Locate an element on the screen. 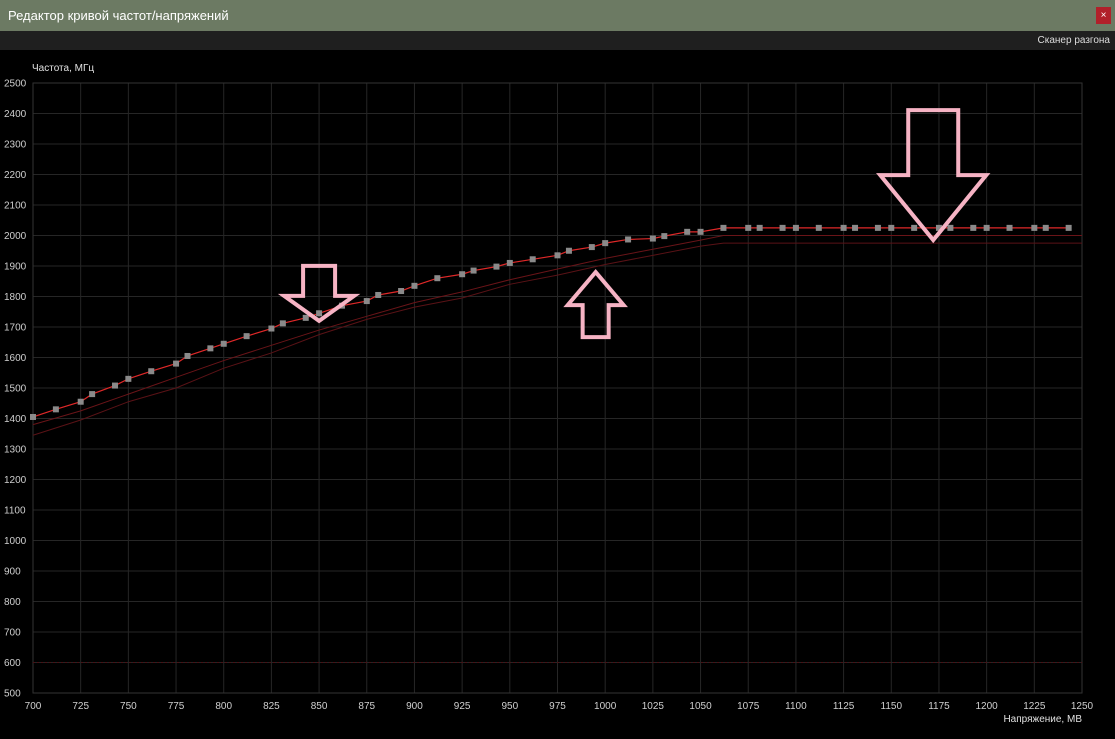 This screenshot has width=1115, height=739. x-tick-label: 975 is located at coordinates (557, 706).